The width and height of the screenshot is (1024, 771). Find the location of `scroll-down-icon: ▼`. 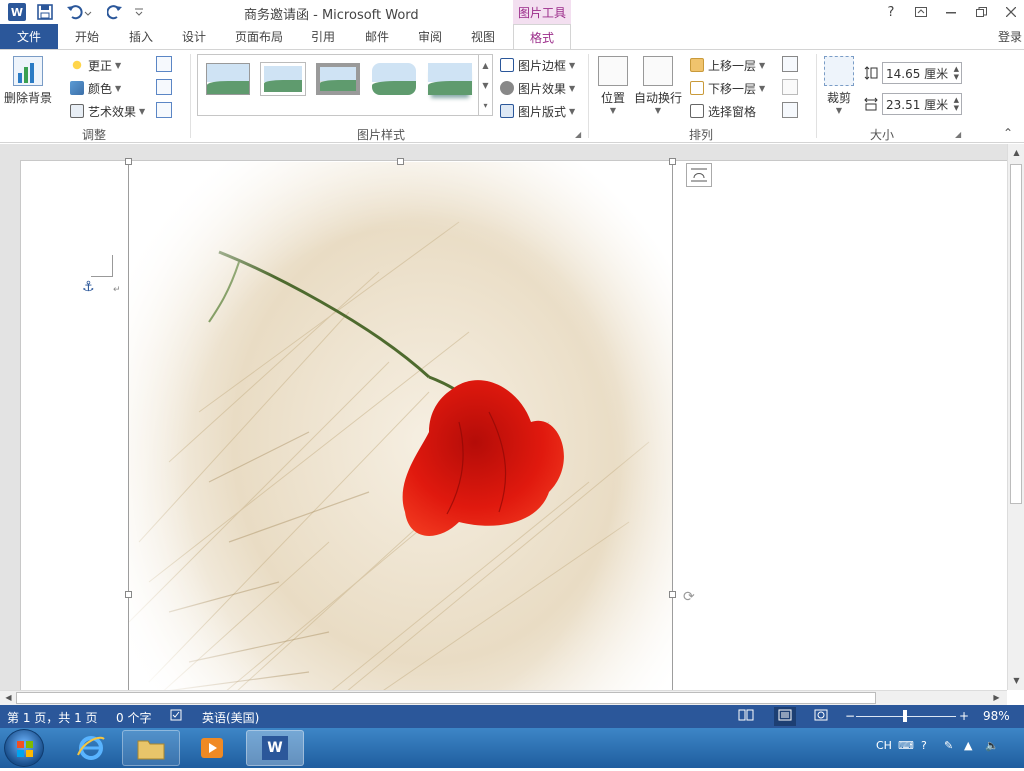

scroll-down-icon: ▼ is located at coordinates (1016, 680).